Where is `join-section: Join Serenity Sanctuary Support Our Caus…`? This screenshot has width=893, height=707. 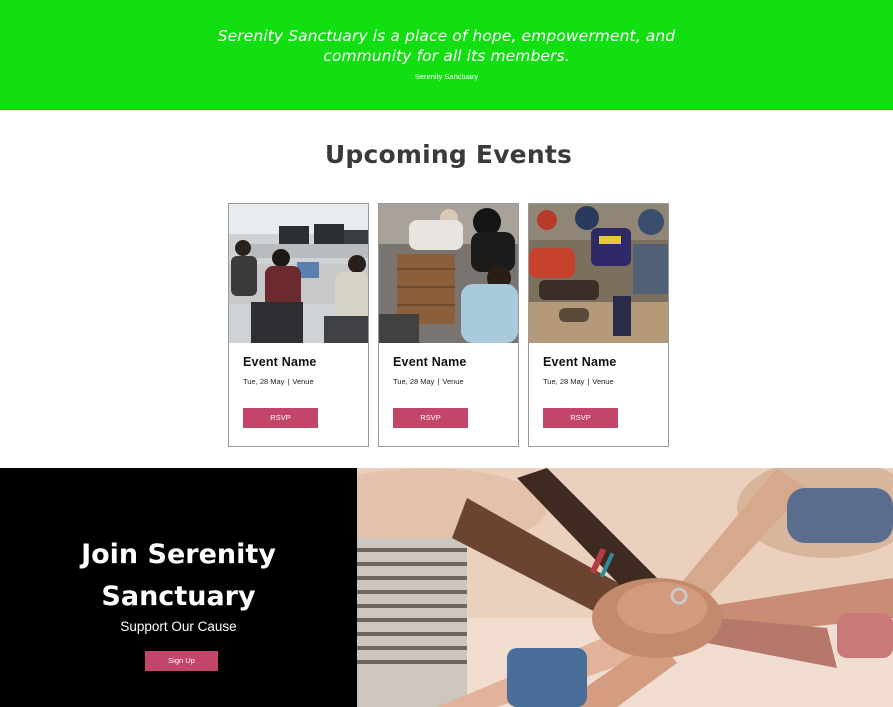 join-section: Join Serenity Sanctuary Support Our Caus… is located at coordinates (178, 587).